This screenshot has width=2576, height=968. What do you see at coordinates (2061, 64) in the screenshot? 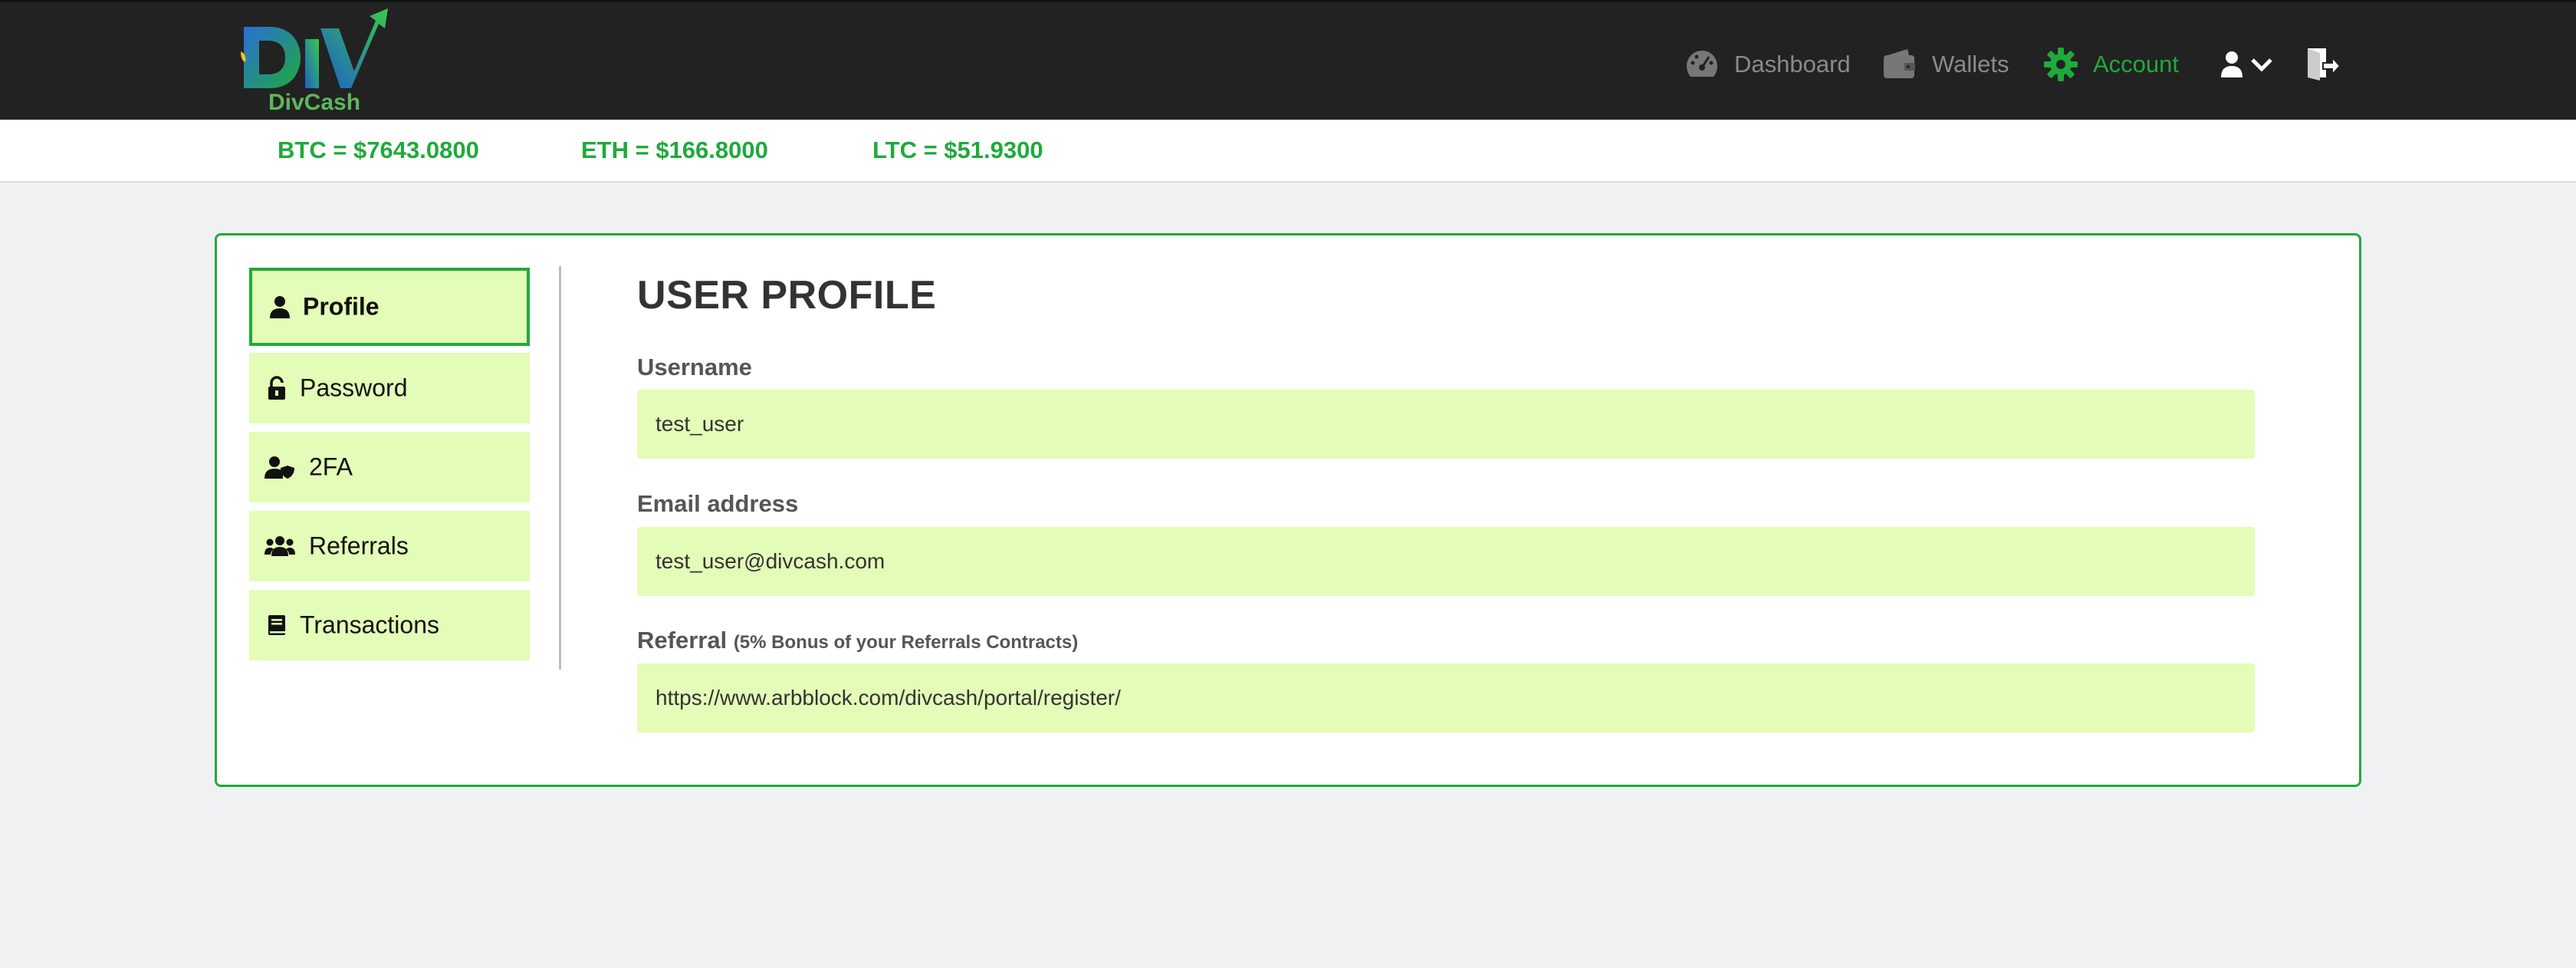
I see `gear-icon` at bounding box center [2061, 64].